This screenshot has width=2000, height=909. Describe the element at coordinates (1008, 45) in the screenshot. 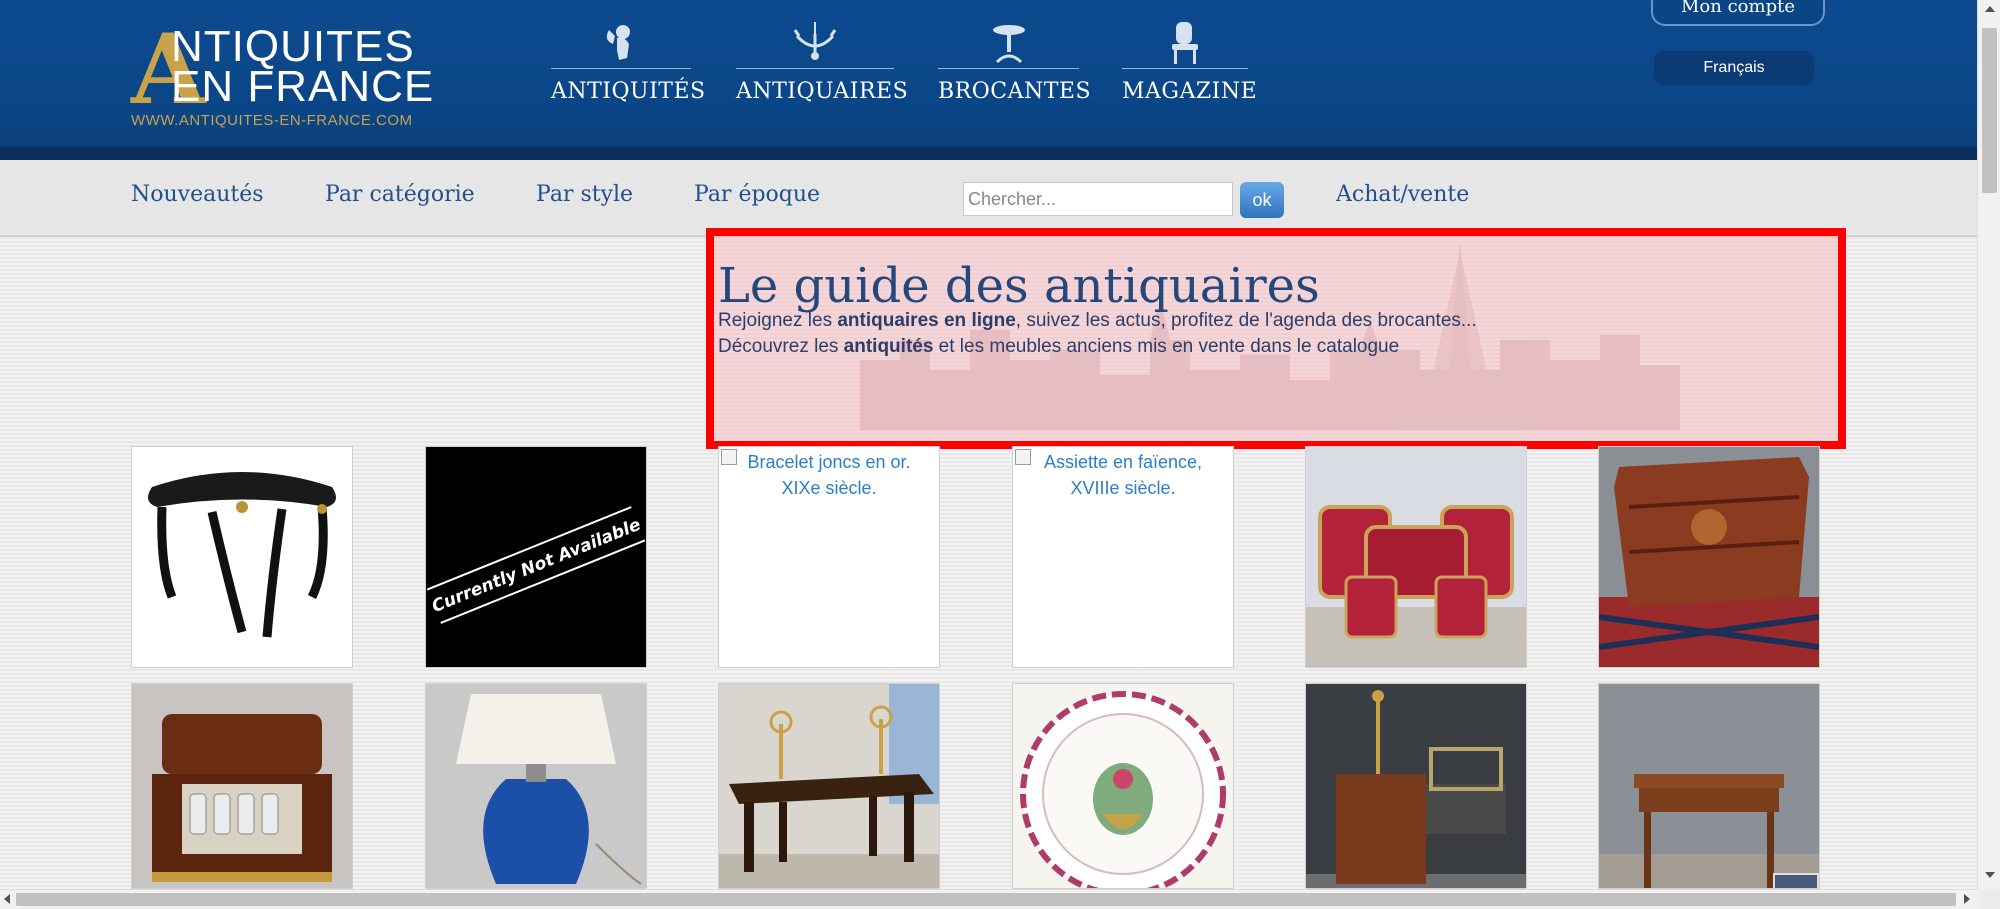

I see `table-icon` at that location.